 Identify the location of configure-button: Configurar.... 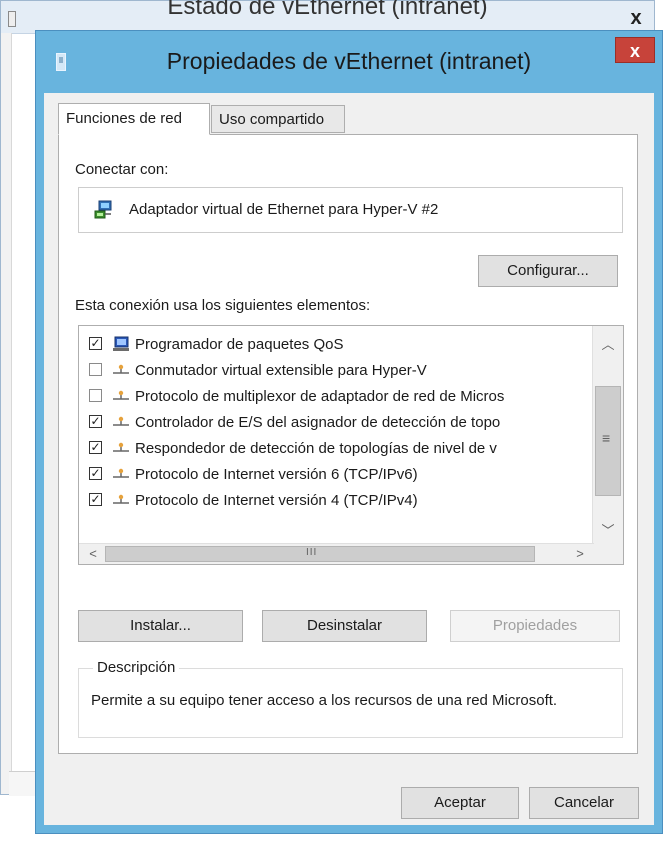
(548, 271).